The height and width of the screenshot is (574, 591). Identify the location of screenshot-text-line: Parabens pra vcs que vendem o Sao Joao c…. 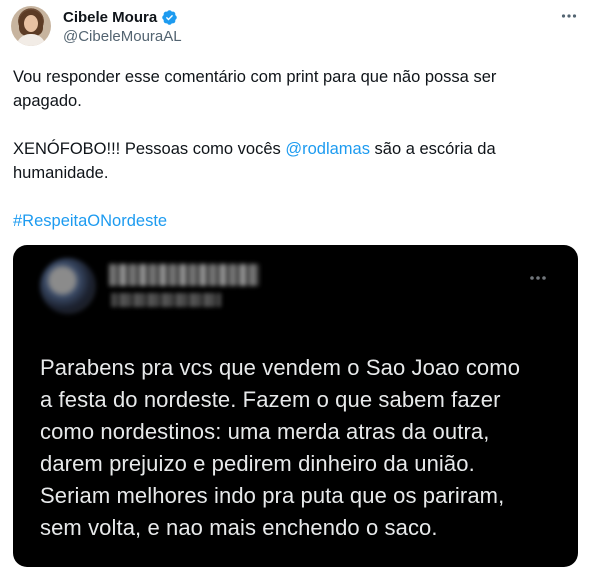
(280, 367).